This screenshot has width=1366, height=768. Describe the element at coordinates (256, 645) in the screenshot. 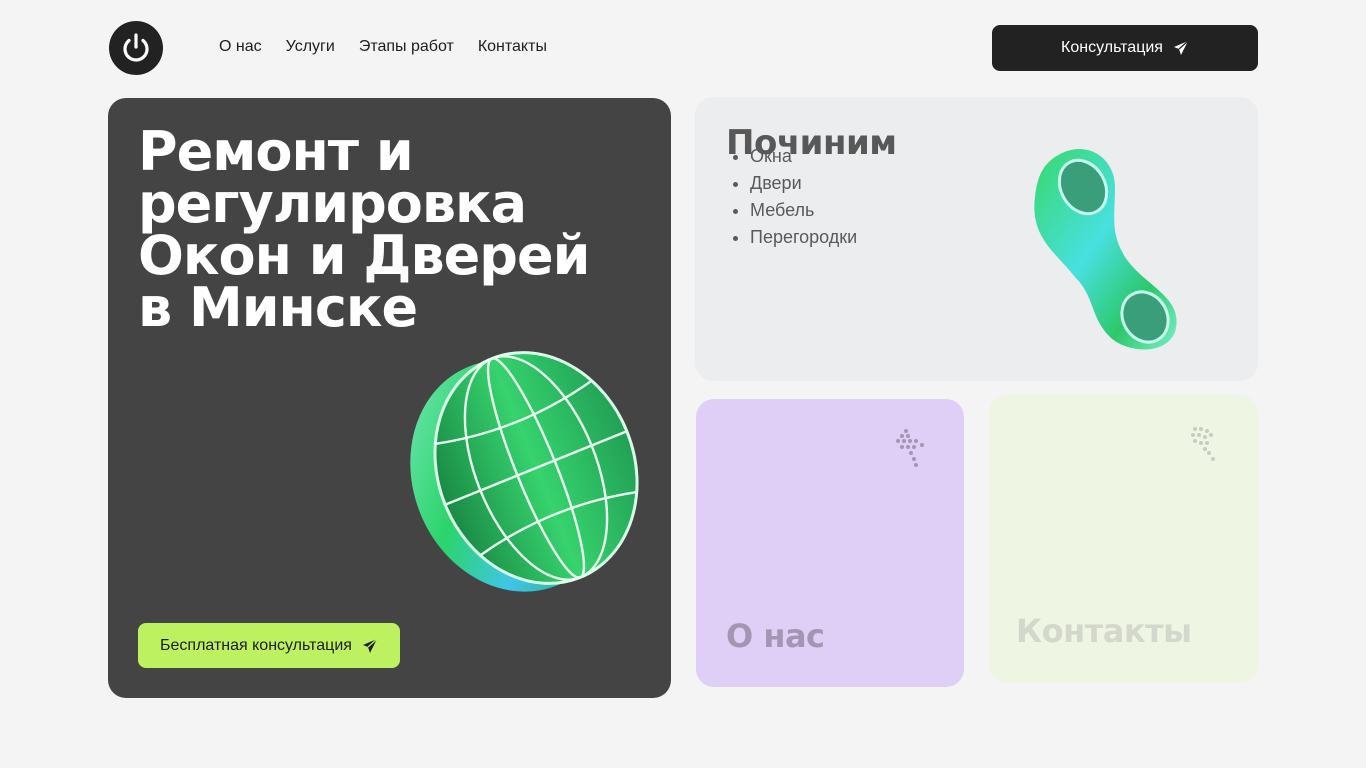

I see `free-consultation-label: Бесплатная консультация` at that location.